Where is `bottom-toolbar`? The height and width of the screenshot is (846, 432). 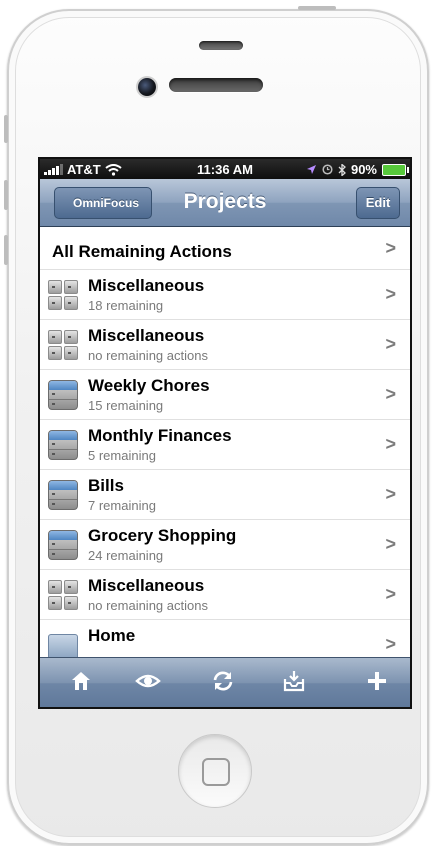 bottom-toolbar is located at coordinates (225, 682).